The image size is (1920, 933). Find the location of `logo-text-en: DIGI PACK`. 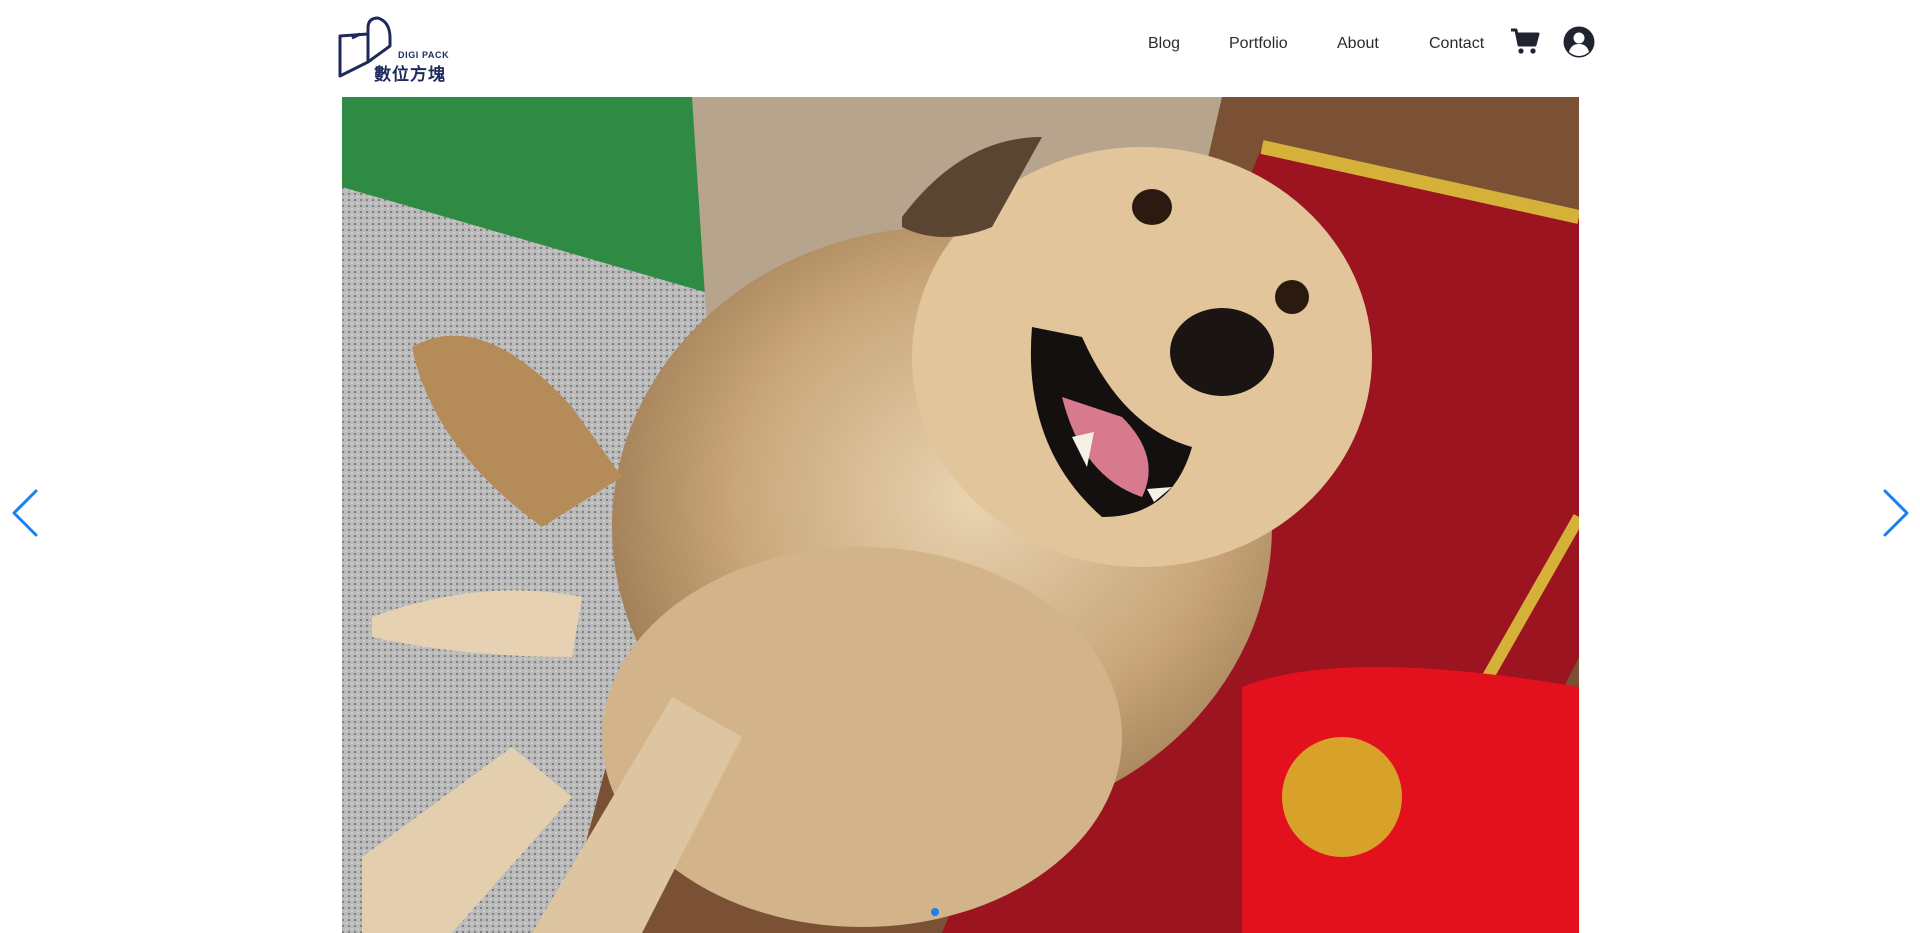

logo-text-en: DIGI PACK is located at coordinates (424, 55).